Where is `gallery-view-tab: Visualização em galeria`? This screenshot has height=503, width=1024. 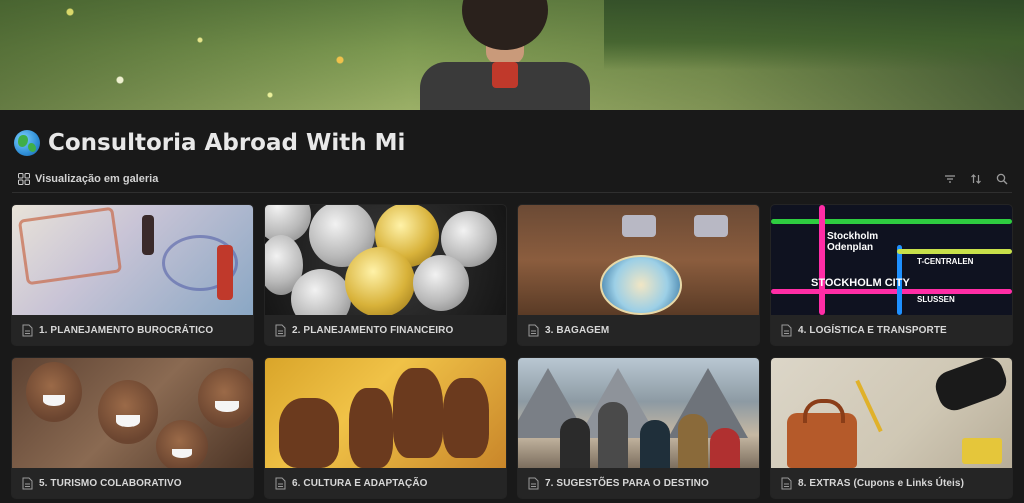 gallery-view-tab: Visualização em galeria is located at coordinates (88, 179).